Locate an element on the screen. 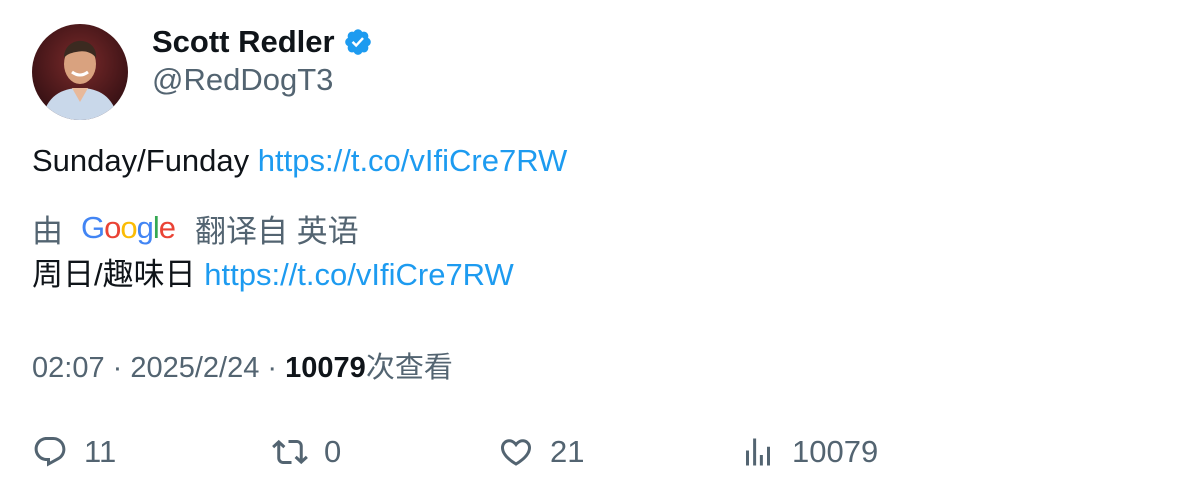 This screenshot has width=1196, height=498. translation-suffix: 翻译自 英语 is located at coordinates (277, 231).